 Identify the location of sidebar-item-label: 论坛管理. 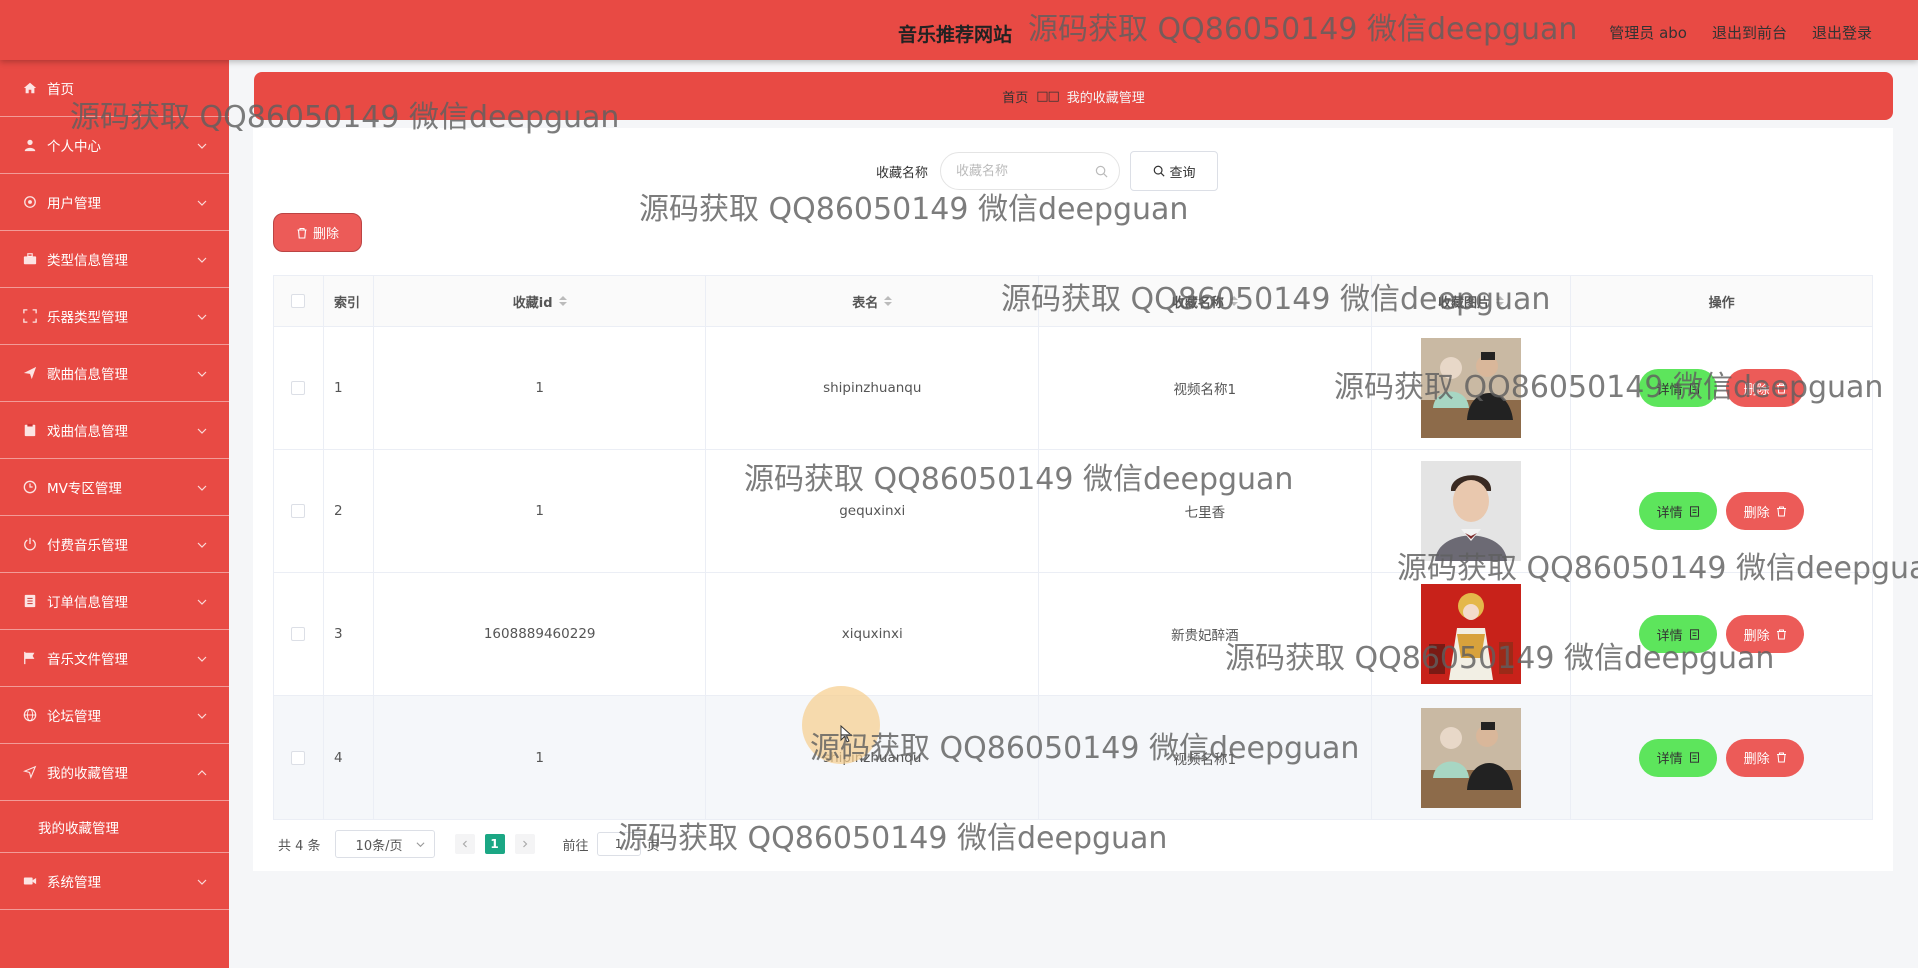
(74, 717).